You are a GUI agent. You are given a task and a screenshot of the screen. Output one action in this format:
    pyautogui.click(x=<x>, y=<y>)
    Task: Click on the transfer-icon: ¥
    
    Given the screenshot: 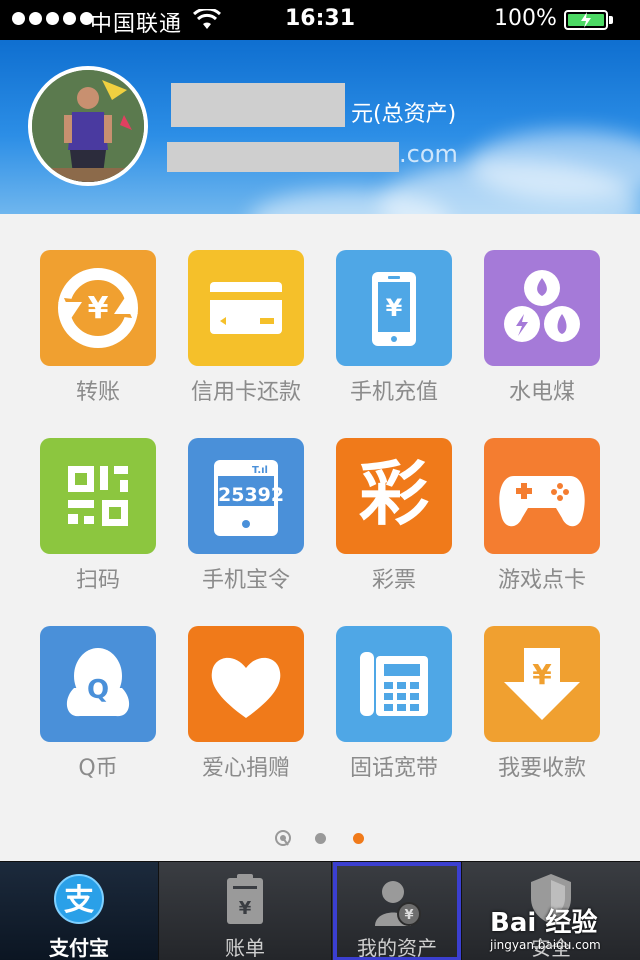 What is the action you would take?
    pyautogui.click(x=98, y=308)
    